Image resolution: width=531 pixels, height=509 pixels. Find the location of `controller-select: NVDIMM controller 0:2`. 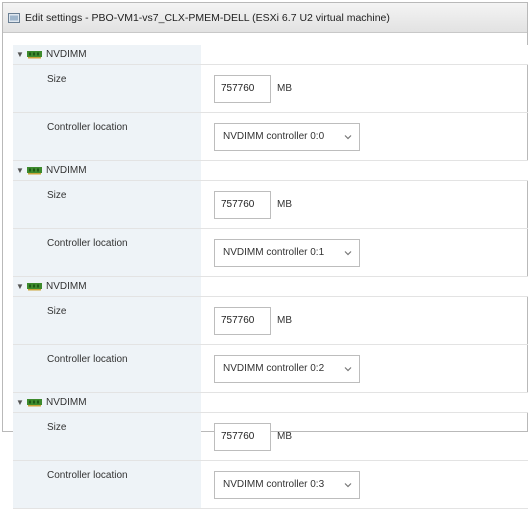

controller-select: NVDIMM controller 0:2 is located at coordinates (287, 368).